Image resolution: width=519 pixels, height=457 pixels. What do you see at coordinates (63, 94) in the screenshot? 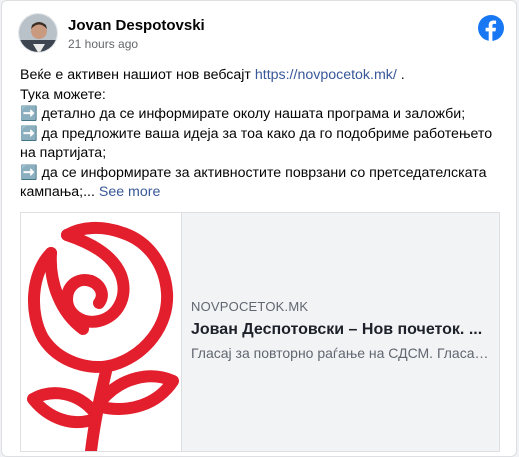
I see `post-line: Тука можете:` at bounding box center [63, 94].